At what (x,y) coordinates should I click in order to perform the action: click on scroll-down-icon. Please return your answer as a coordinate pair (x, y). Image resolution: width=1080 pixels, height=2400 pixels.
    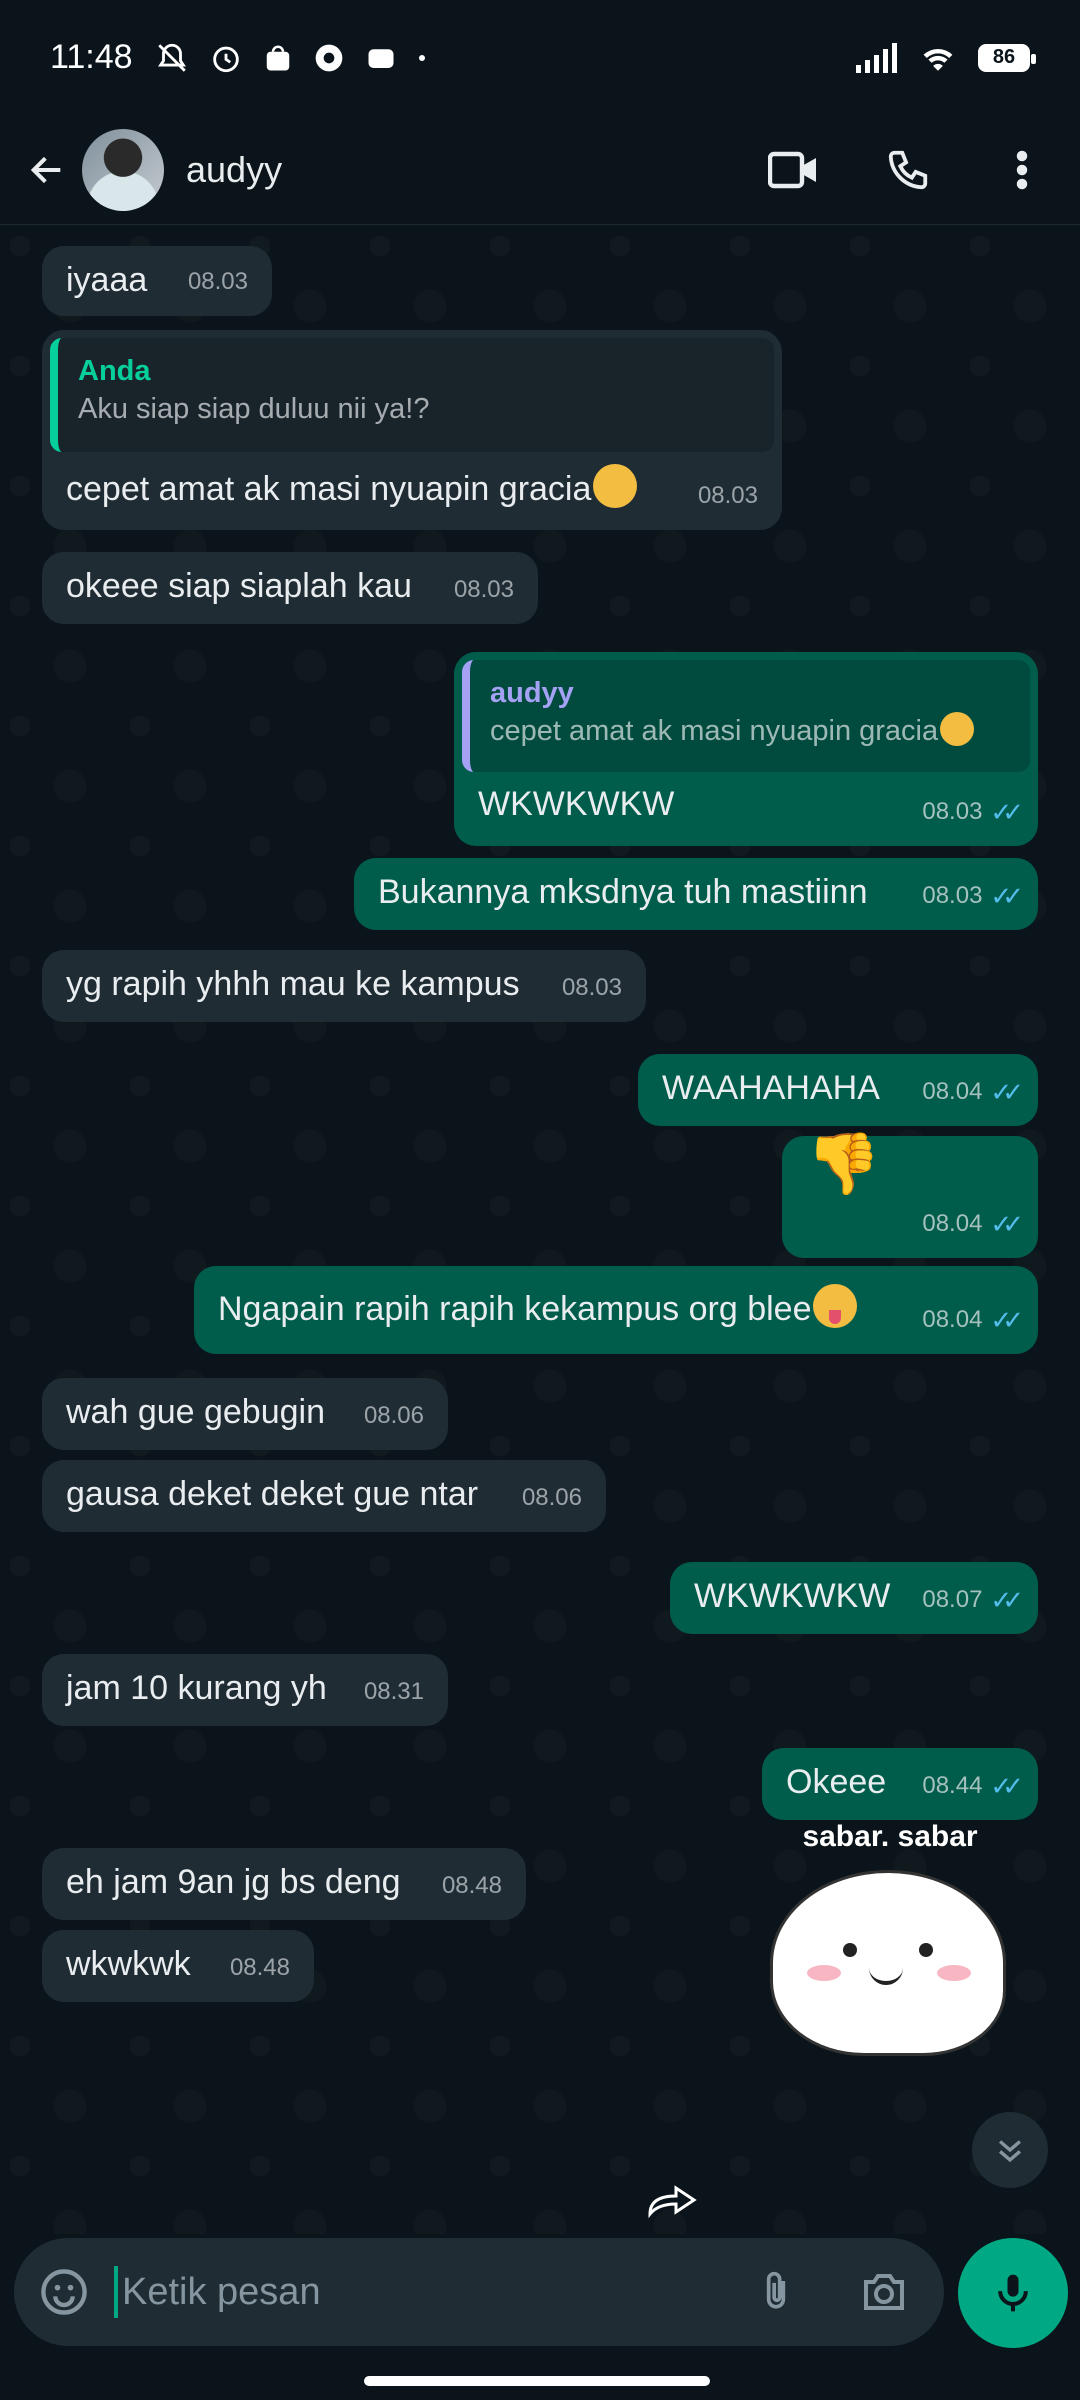
    Looking at the image, I should click on (1010, 2151).